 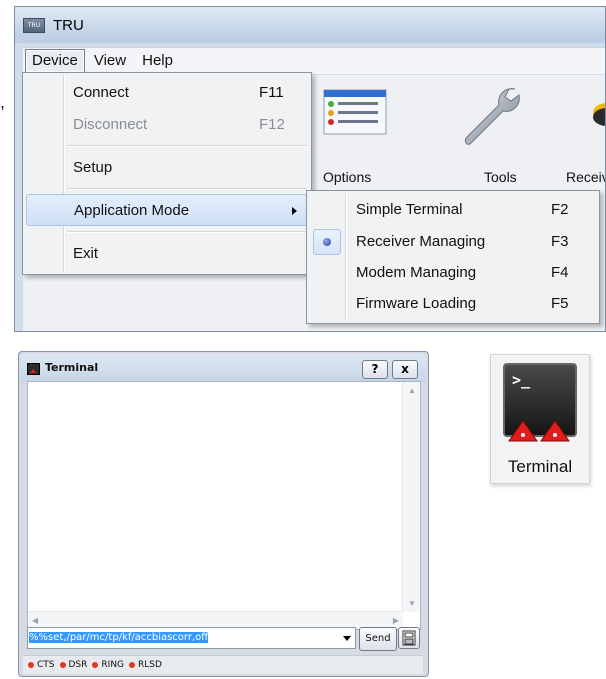 I want to click on menu-item-exit: Exit, so click(x=167, y=253).